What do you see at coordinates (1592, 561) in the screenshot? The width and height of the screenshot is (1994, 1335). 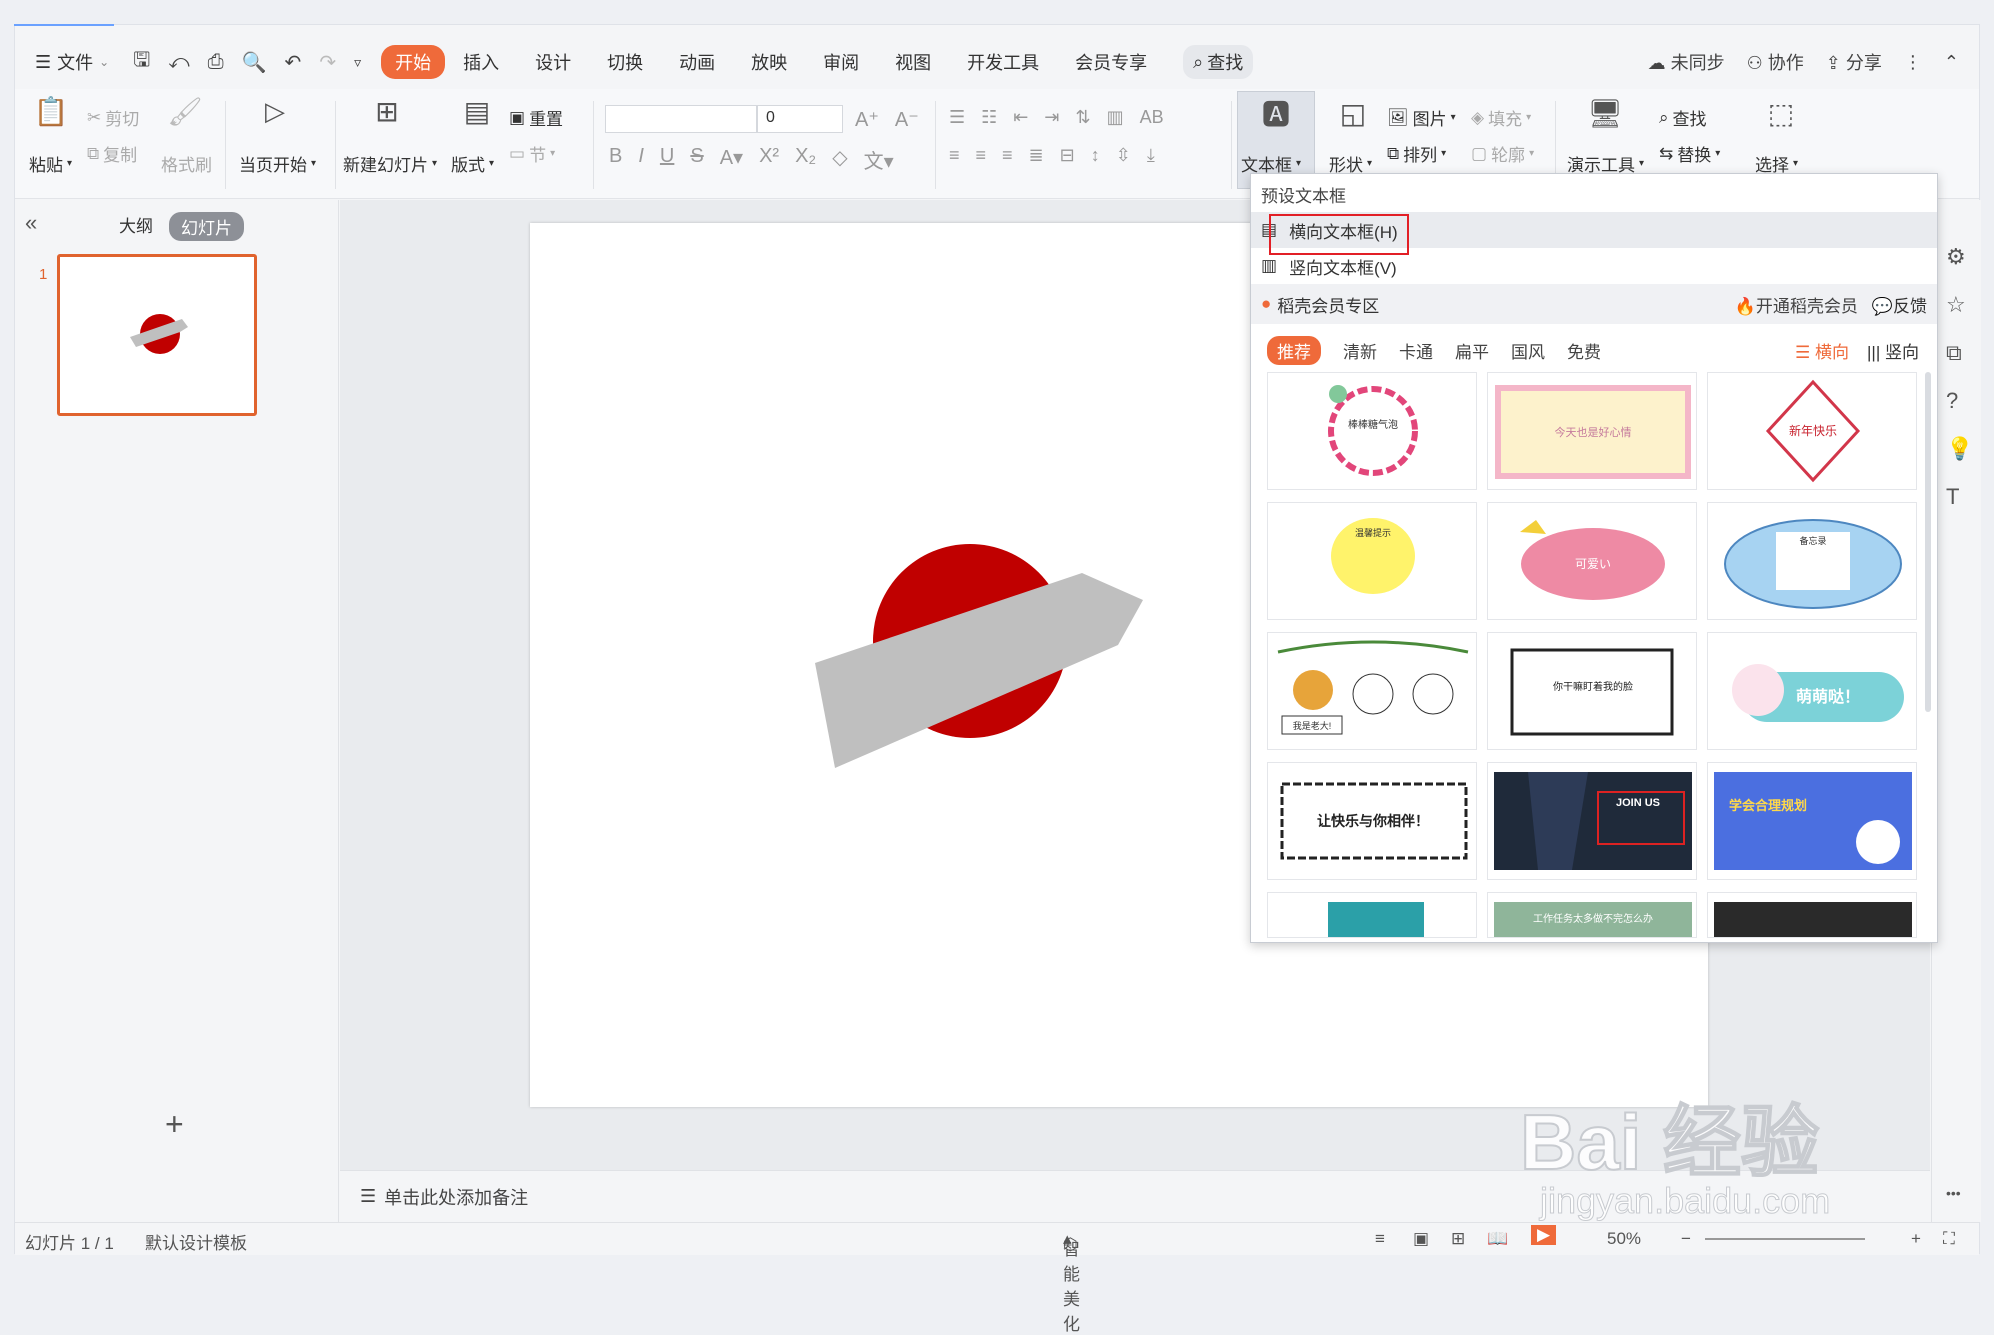 I see `template-card: 可爱い` at bounding box center [1592, 561].